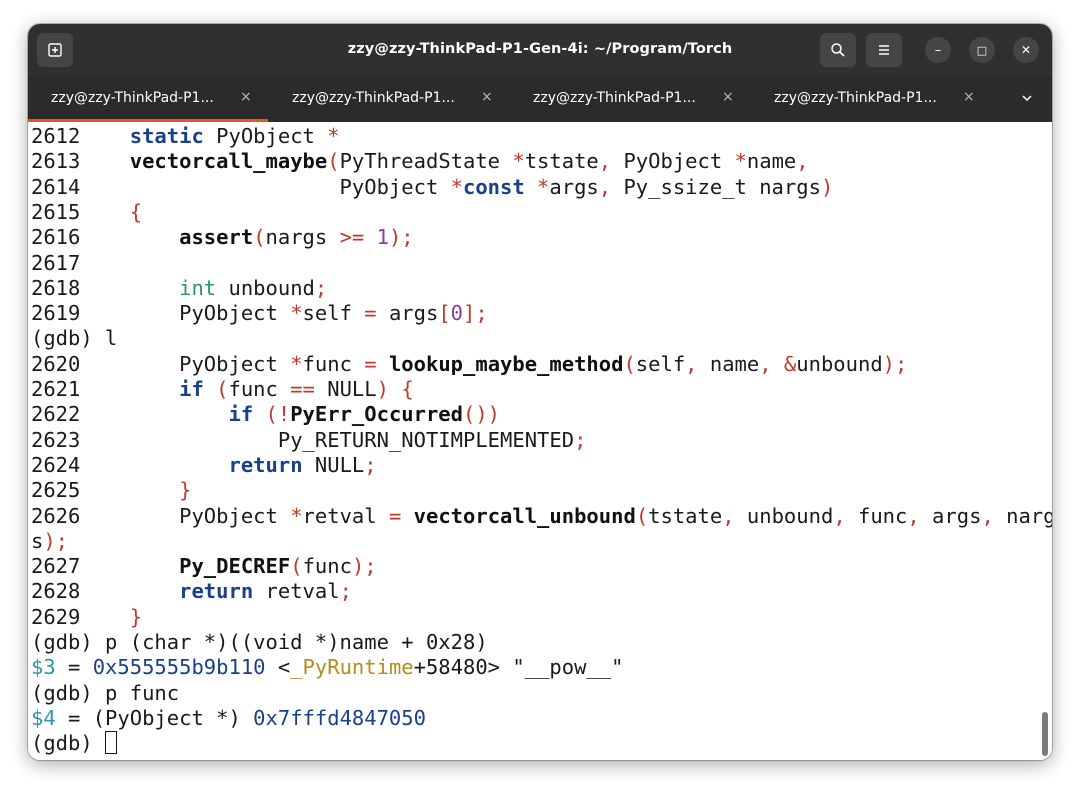 The height and width of the screenshot is (791, 1080). I want to click on hamburger-menu-icon, so click(884, 50).